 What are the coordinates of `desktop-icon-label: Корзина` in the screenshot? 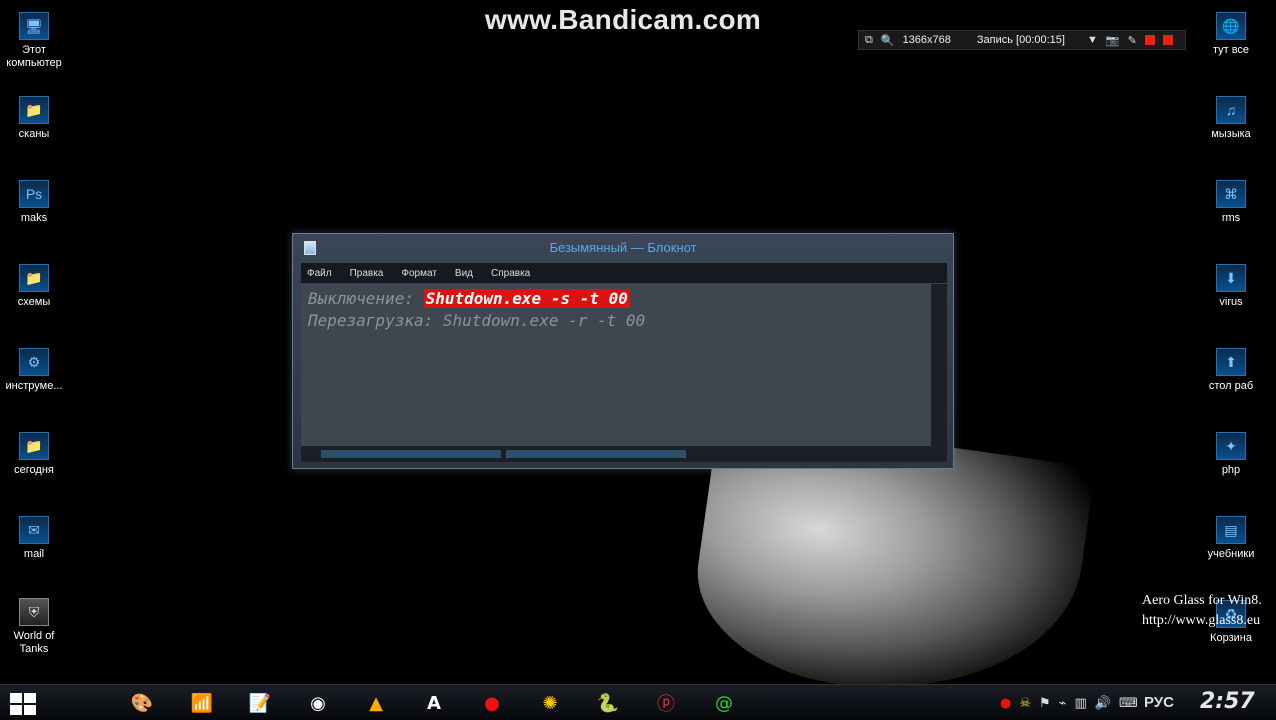 It's located at (1231, 638).